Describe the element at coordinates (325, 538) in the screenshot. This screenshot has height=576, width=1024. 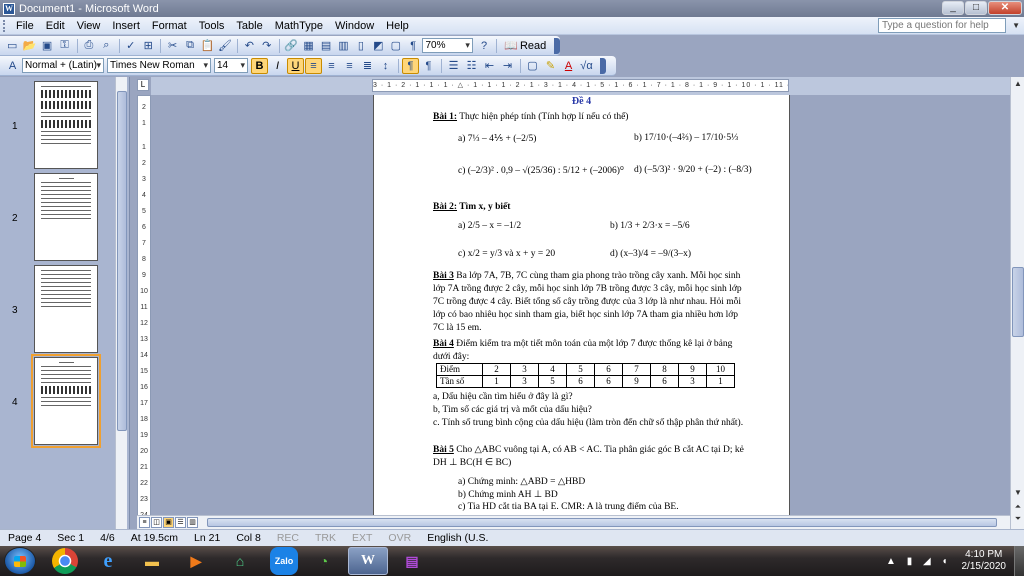
I see `status-trk: TRK` at that location.